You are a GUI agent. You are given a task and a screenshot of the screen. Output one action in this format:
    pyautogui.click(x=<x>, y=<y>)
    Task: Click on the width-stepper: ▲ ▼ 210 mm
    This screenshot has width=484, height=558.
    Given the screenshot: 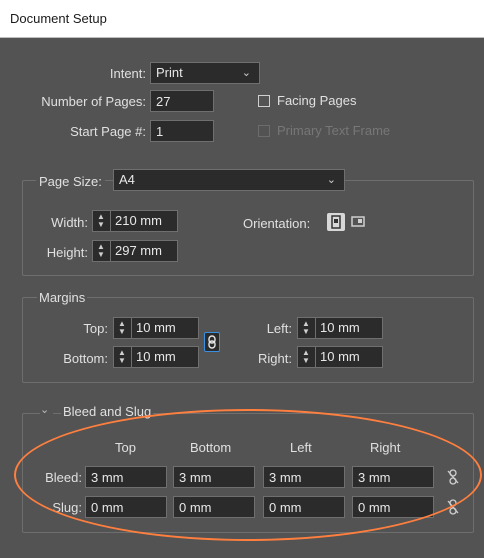 What is the action you would take?
    pyautogui.click(x=135, y=221)
    